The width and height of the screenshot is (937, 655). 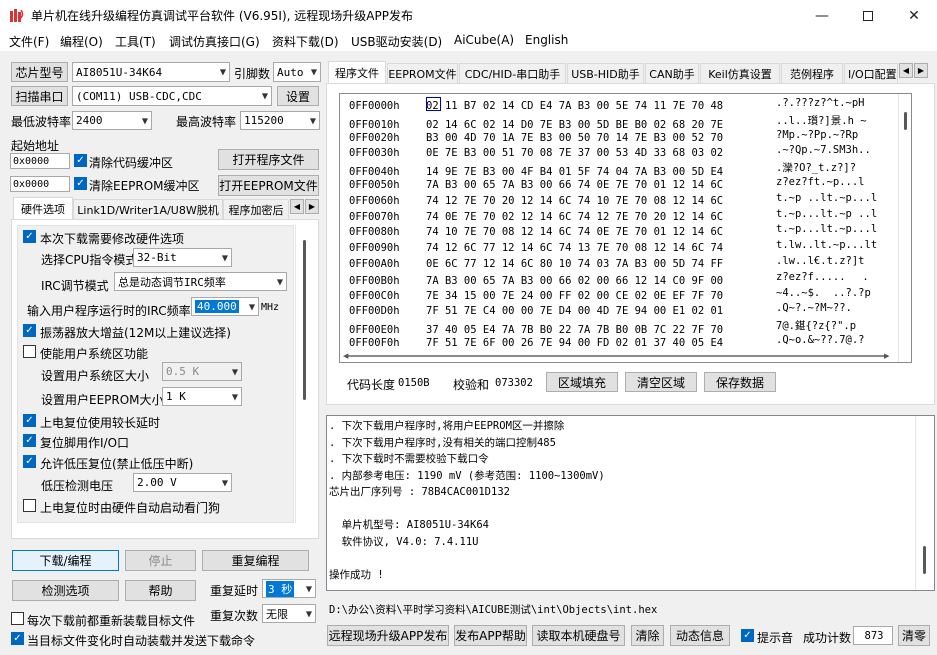 What do you see at coordinates (297, 206) in the screenshot?
I see `tab-scroll-left-button: ◀` at bounding box center [297, 206].